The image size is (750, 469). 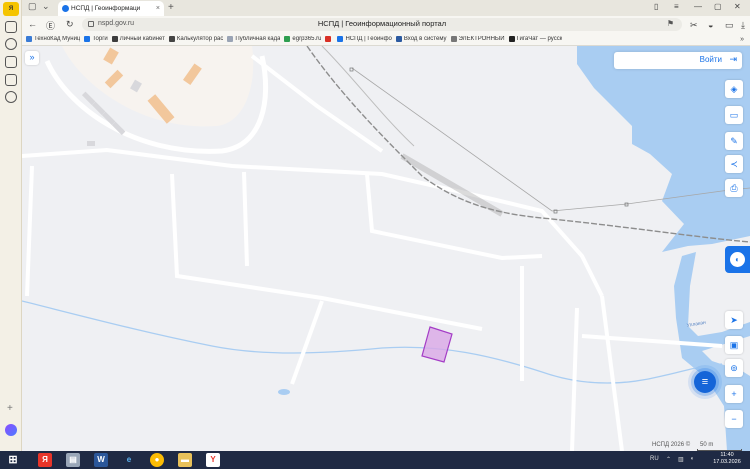 I want to click on folder-icon: ▬, so click(x=185, y=460).